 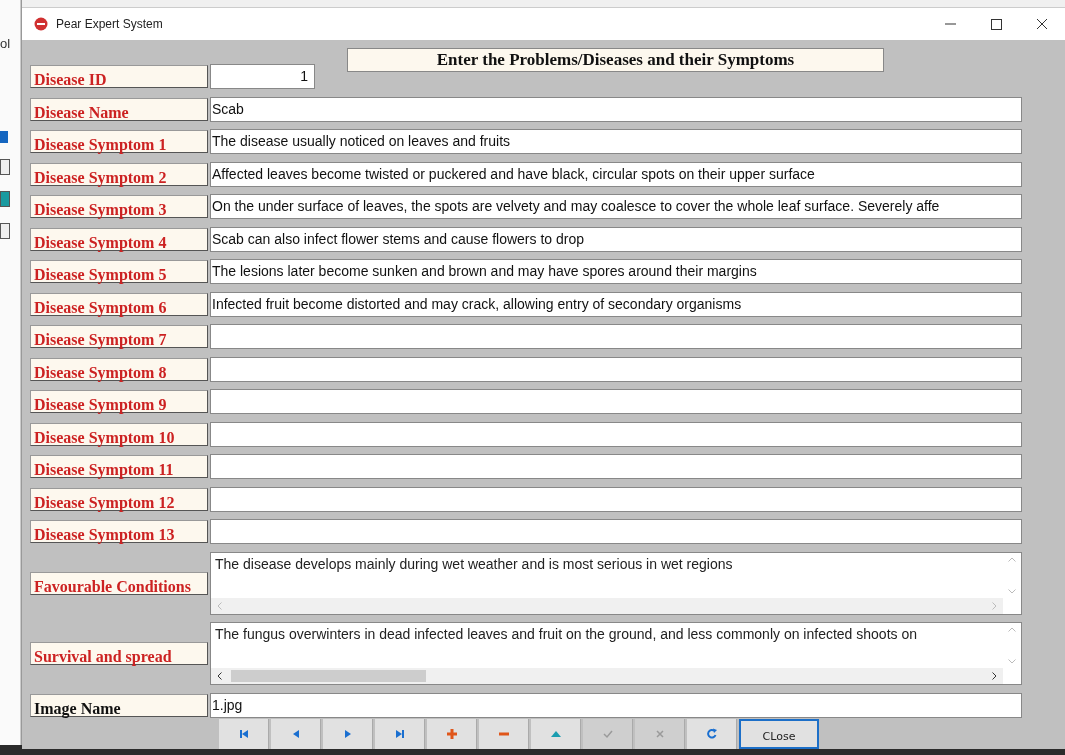 I want to click on field-label: Disease Symptom 10, so click(x=119, y=434).